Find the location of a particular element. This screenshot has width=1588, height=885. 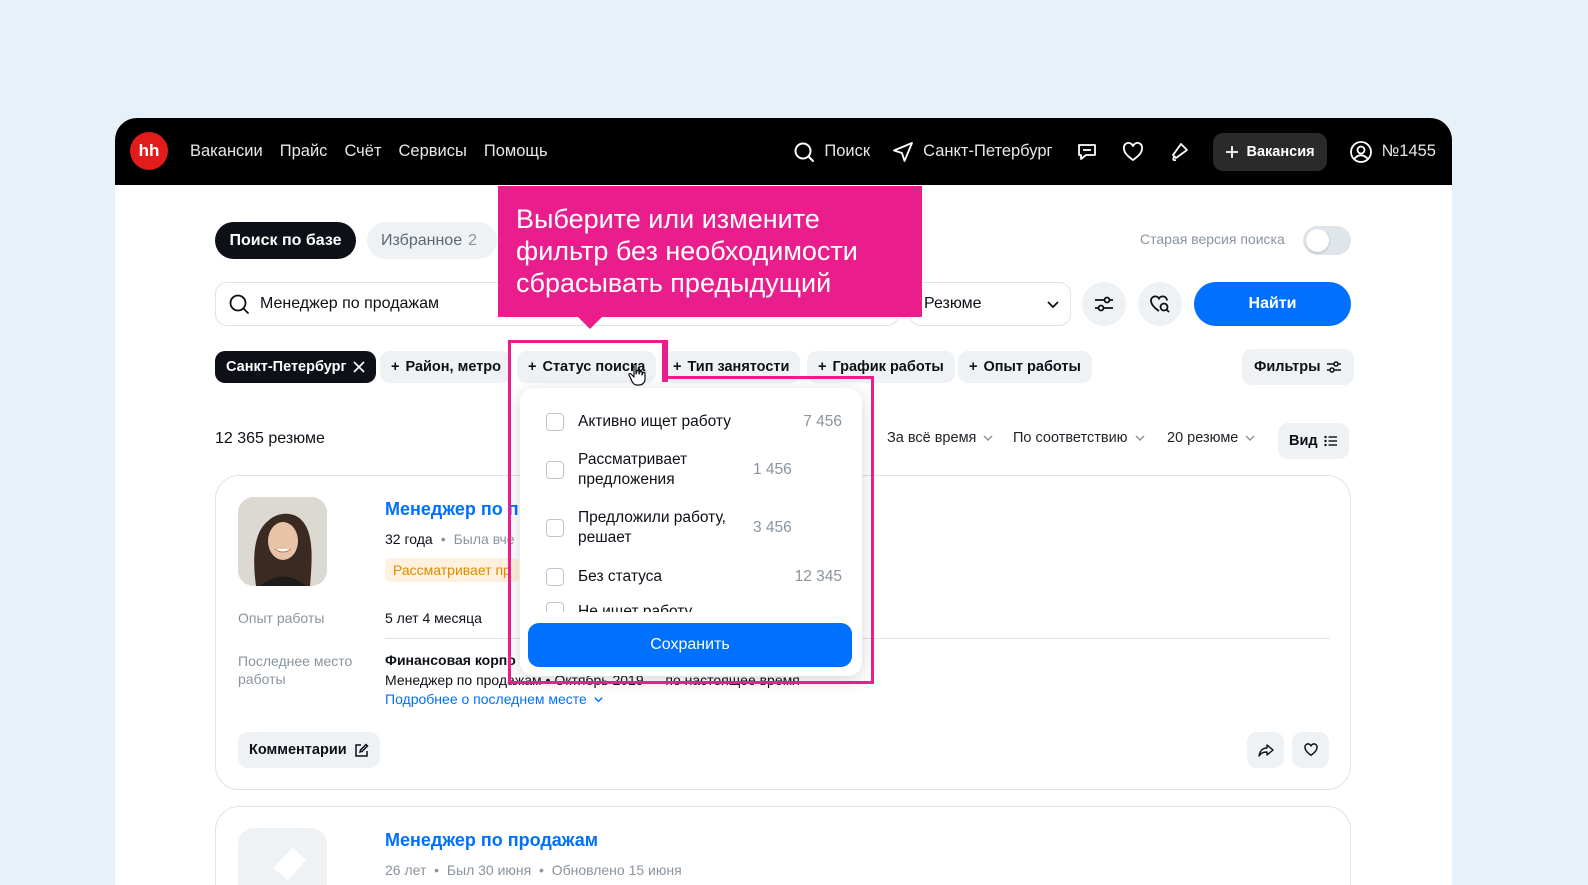

nav-item-help: Помощь is located at coordinates (516, 151).